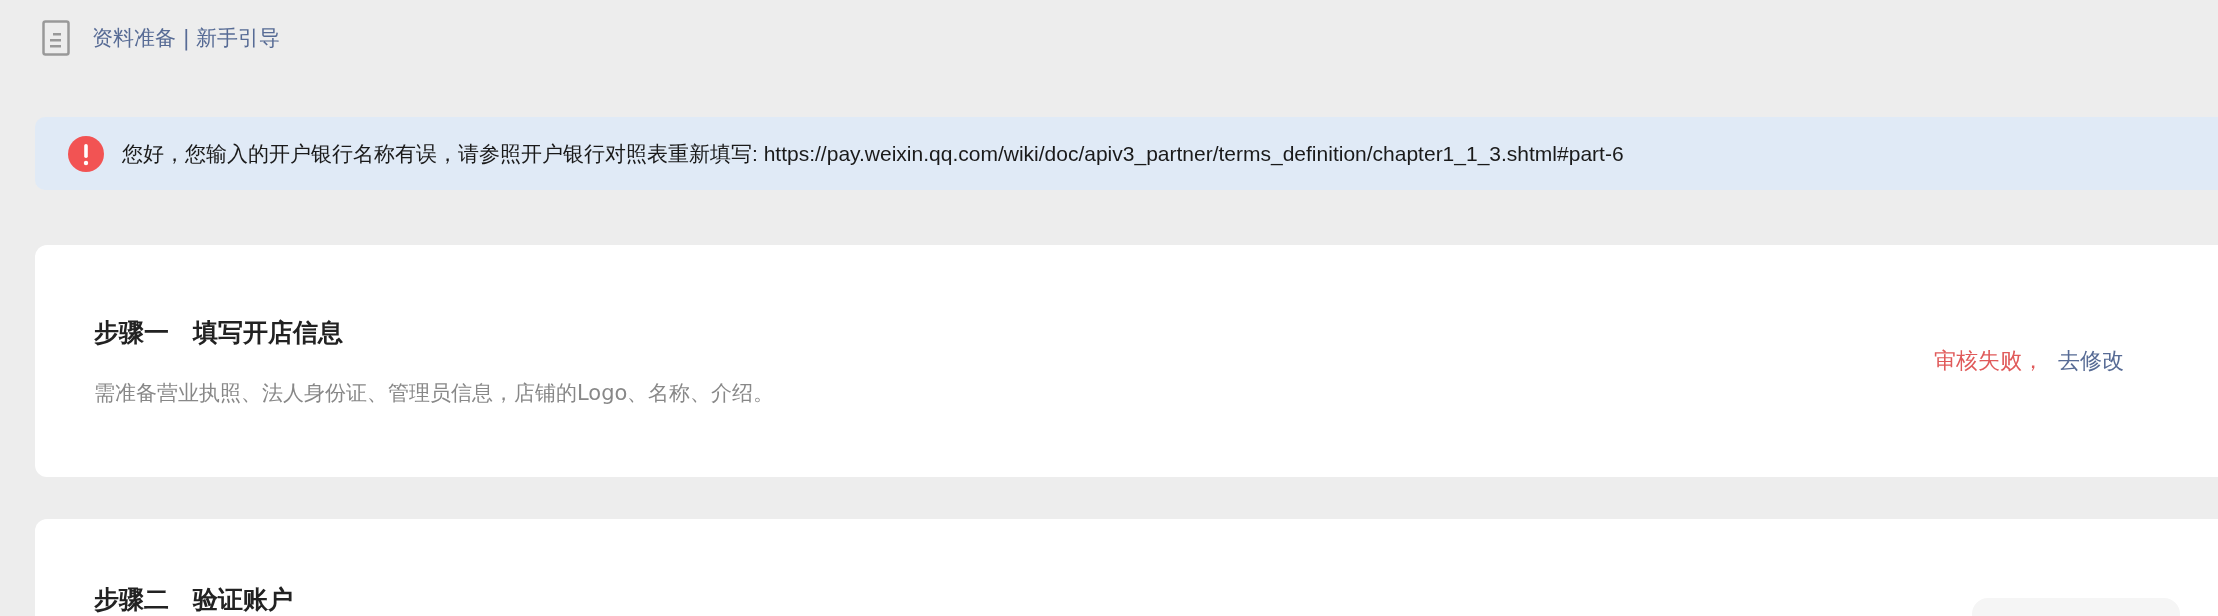  What do you see at coordinates (1989, 361) in the screenshot?
I see `status-text: 审核失败，` at bounding box center [1989, 361].